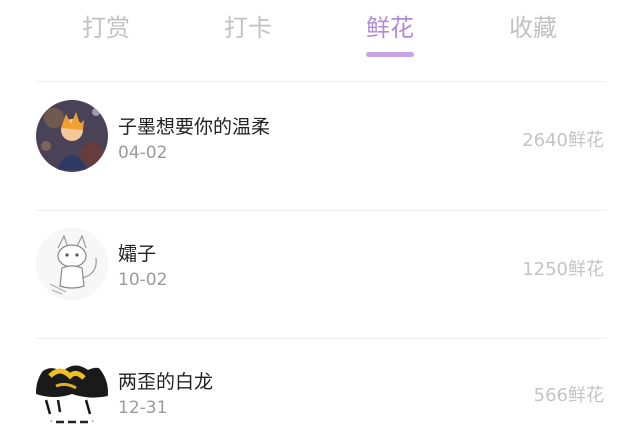 The width and height of the screenshot is (640, 446). Describe the element at coordinates (72, 136) in the screenshot. I see `anime-character-avatar` at that location.